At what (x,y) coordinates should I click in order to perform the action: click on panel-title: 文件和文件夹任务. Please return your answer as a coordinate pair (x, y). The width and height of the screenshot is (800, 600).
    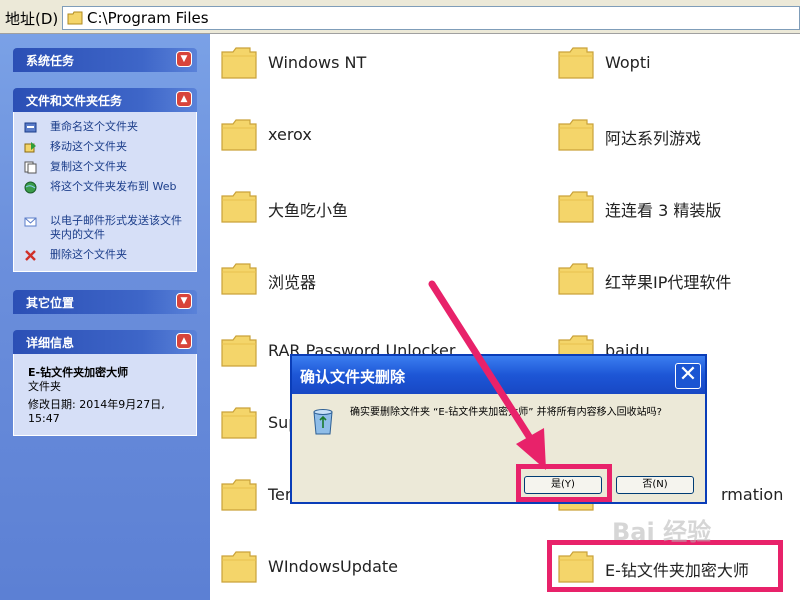
    Looking at the image, I should click on (74, 101).